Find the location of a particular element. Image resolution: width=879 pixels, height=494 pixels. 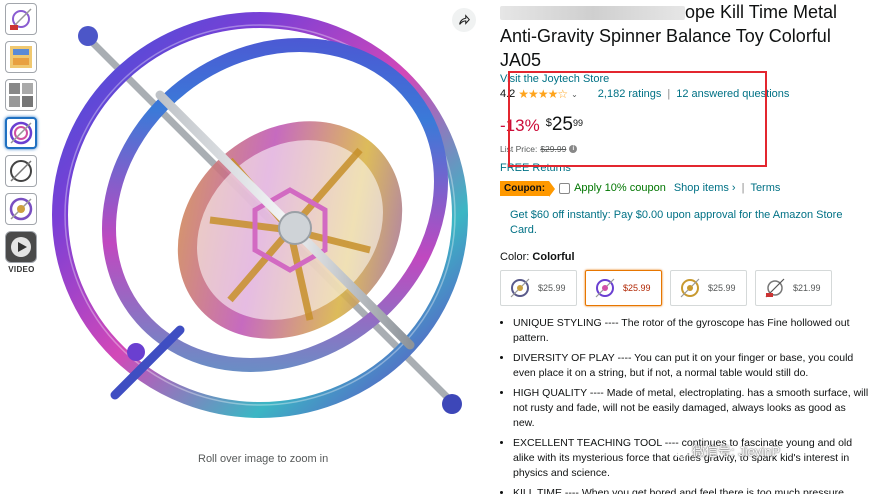

thumbnail-video is located at coordinates (21, 247).